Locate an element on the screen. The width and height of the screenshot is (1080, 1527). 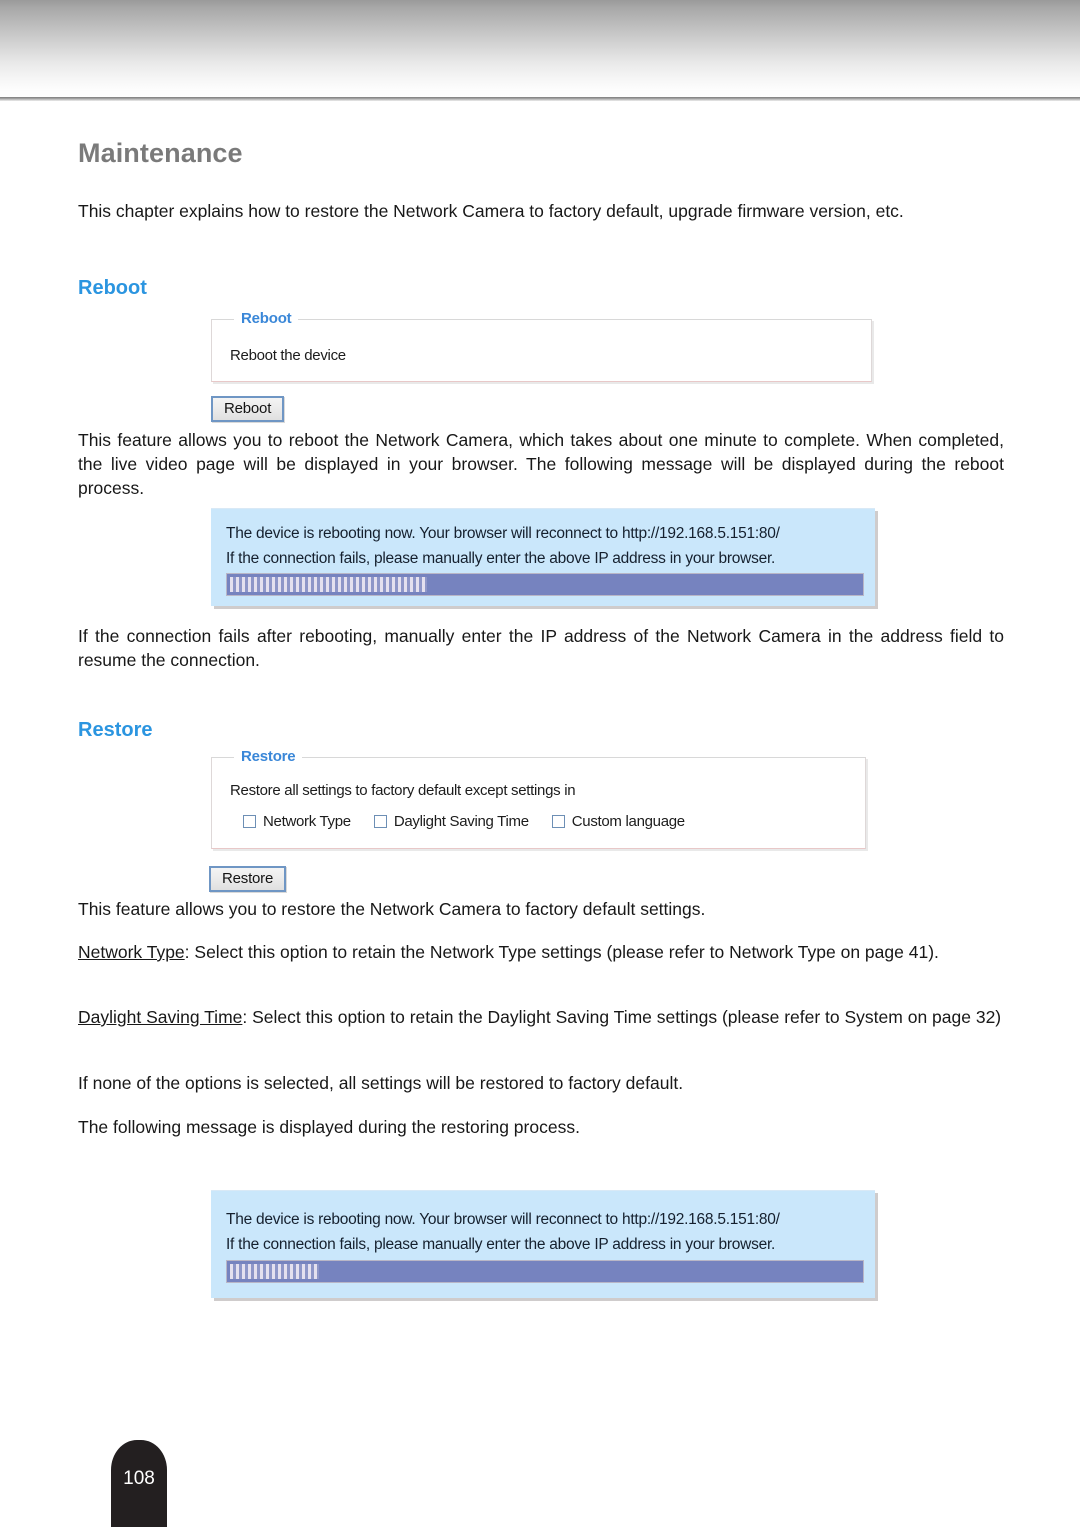
reboot-progress-bar is located at coordinates (545, 584).